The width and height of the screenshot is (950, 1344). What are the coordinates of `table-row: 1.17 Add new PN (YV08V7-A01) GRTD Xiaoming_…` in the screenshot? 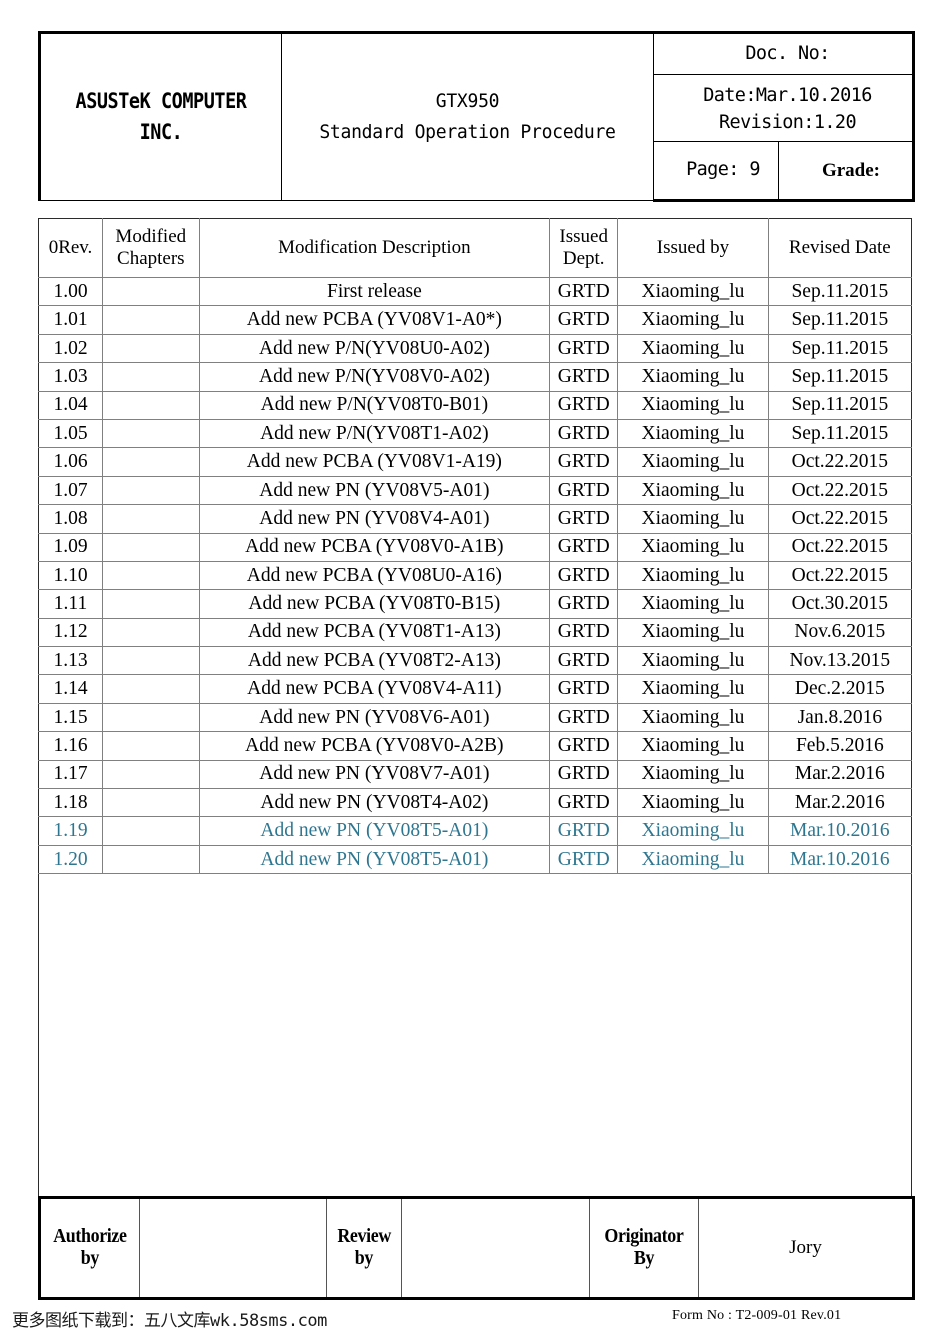 It's located at (475, 774).